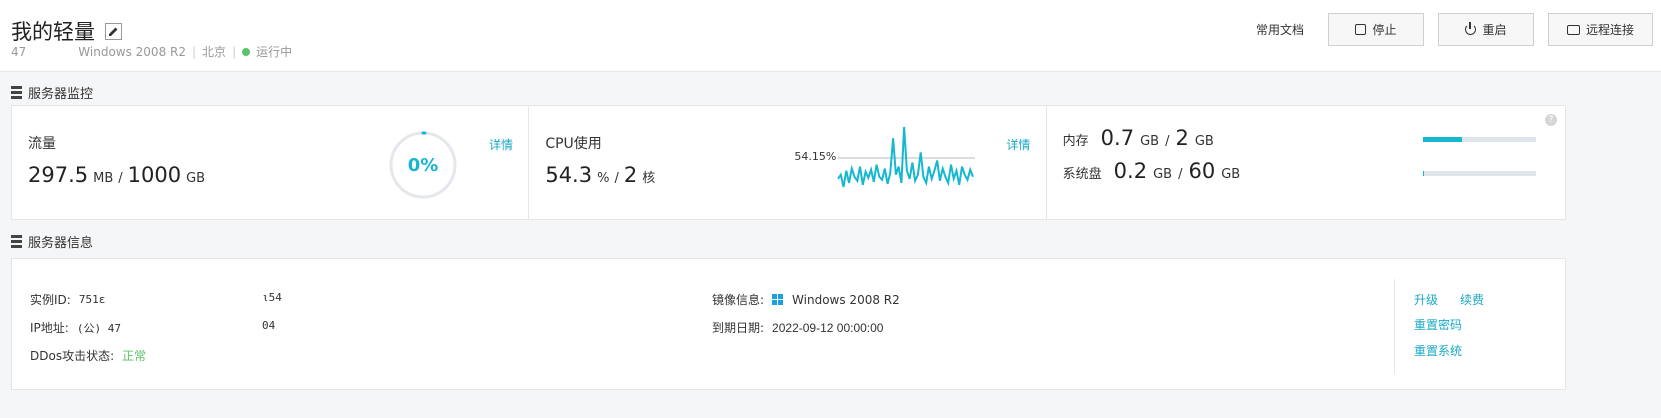  Describe the element at coordinates (1306, 162) in the screenshot. I see `resource-card: ? 内存 0.7 GB / 2 GB 系统盘 0.2 GB / 60 GB` at that location.